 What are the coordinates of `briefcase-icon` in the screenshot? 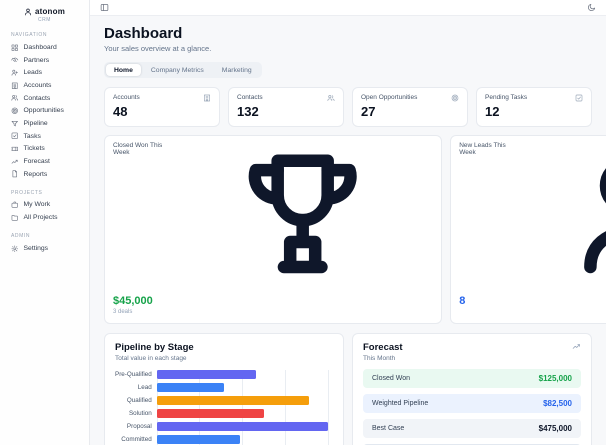 It's located at (15, 205).